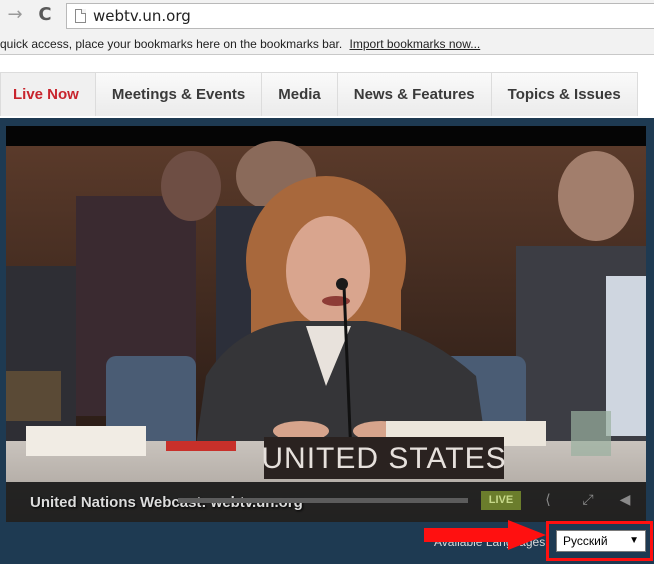  I want to click on reload-icon: C, so click(45, 15).